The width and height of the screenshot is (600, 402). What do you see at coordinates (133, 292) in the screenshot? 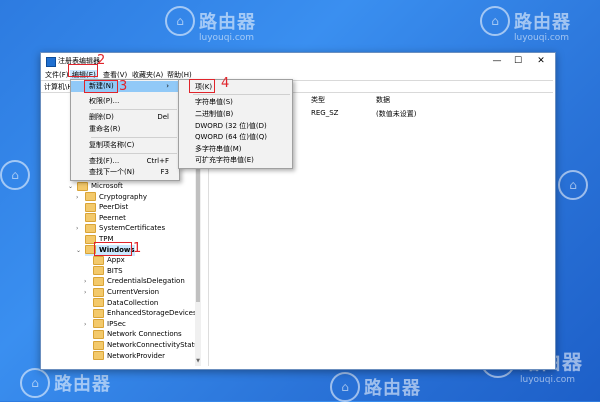
I see `tree-item-label: CurrentVersion` at bounding box center [133, 292].